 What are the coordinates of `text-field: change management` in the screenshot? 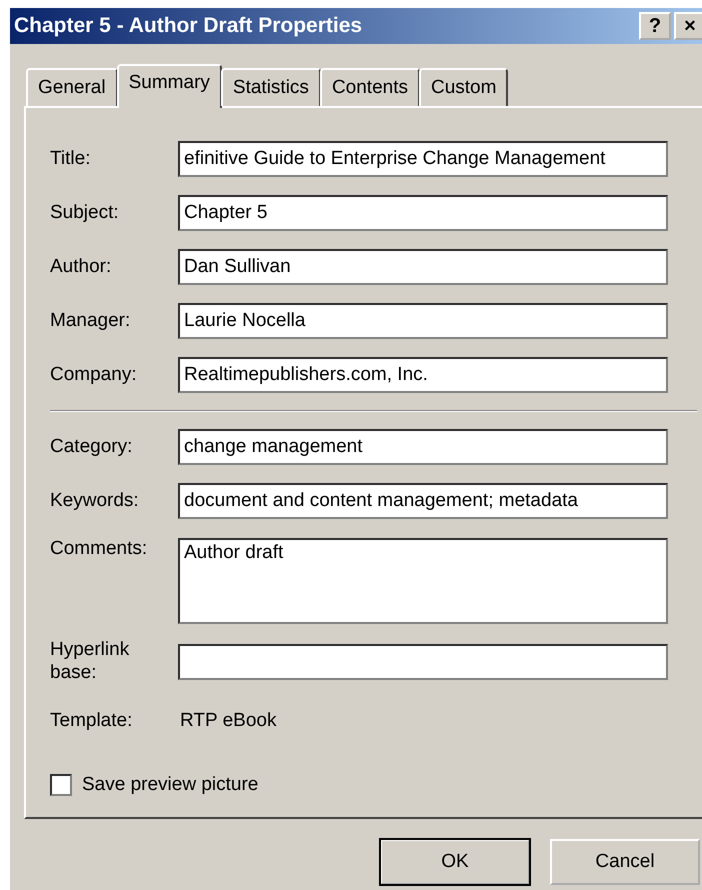 It's located at (423, 447).